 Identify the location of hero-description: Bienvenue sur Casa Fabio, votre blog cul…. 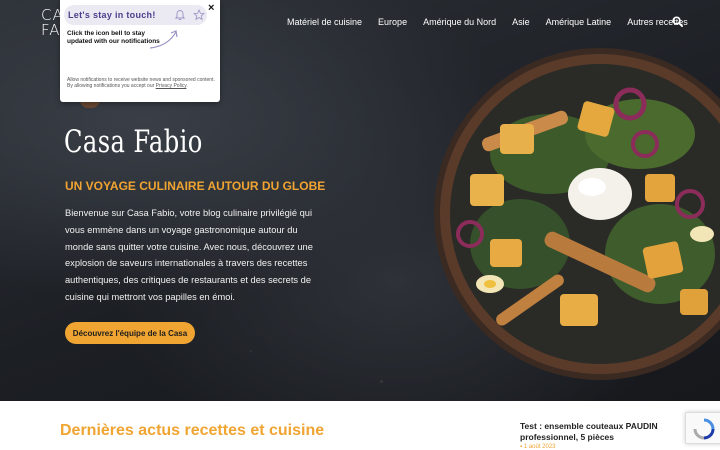
(189, 255).